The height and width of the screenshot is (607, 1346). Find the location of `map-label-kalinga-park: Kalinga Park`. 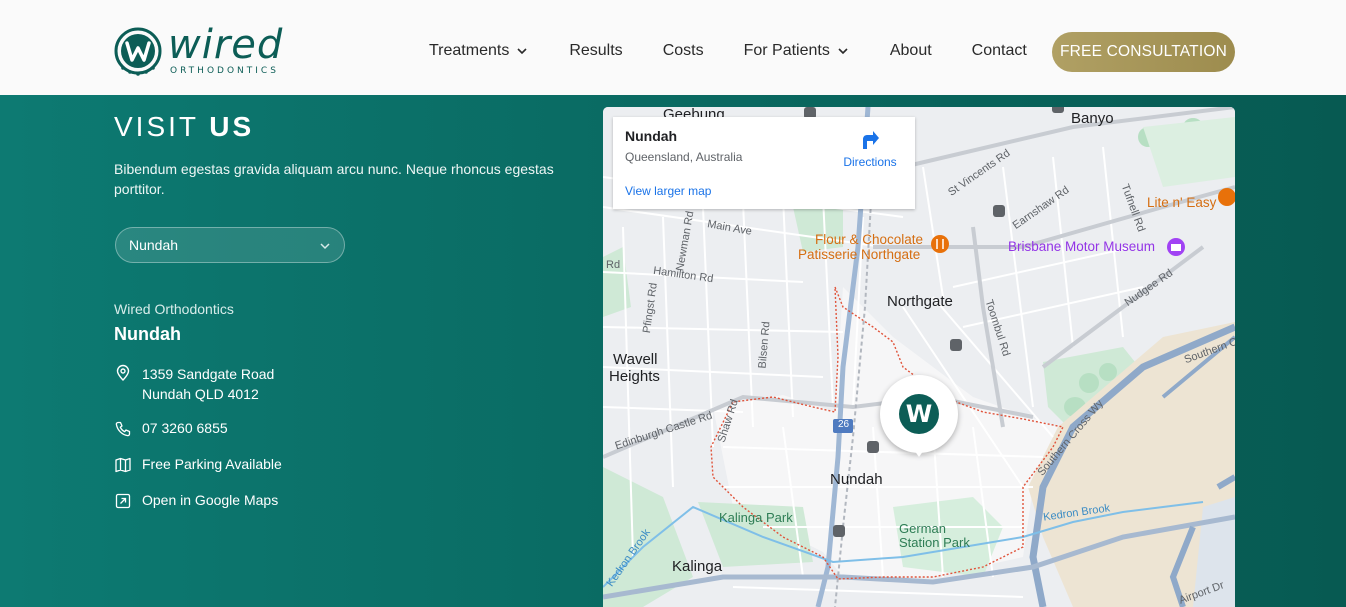

map-label-kalinga-park: Kalinga Park is located at coordinates (756, 517).